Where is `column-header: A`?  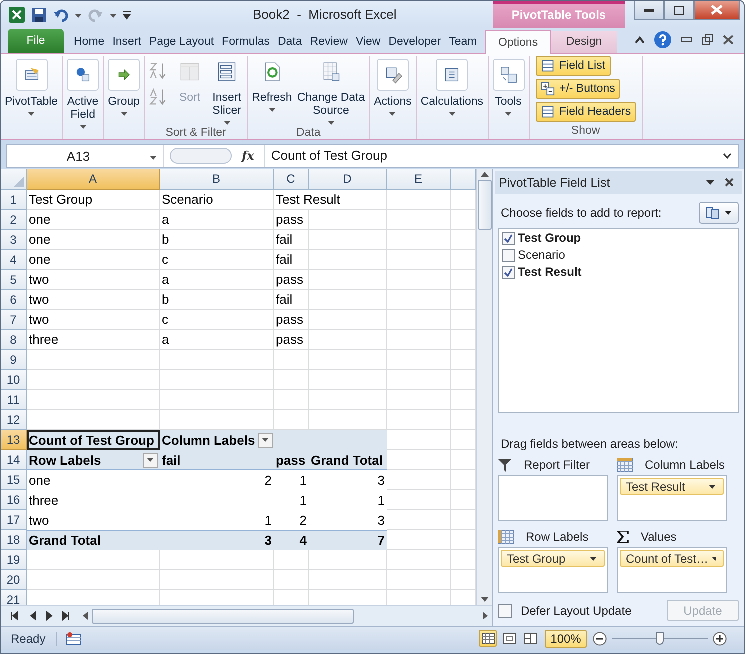 column-header: A is located at coordinates (93, 179).